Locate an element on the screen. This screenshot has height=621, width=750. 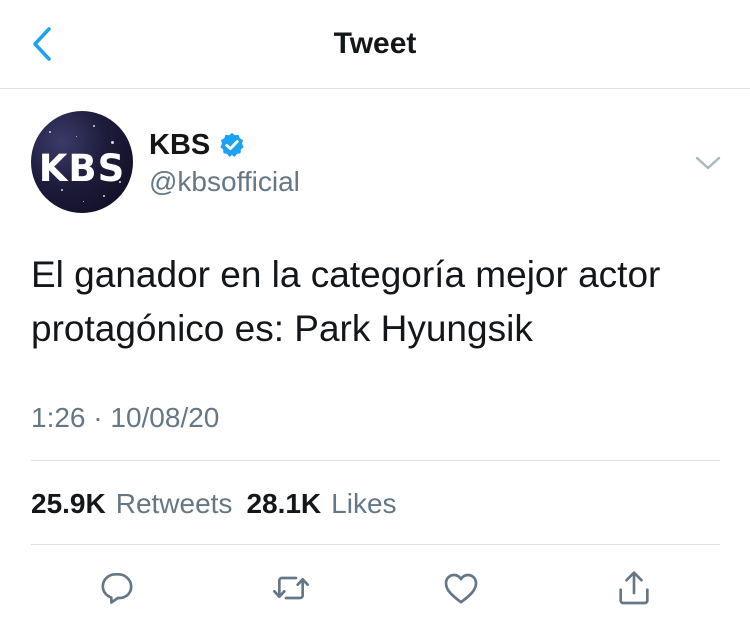
author-display-name: KBS is located at coordinates (179, 145).